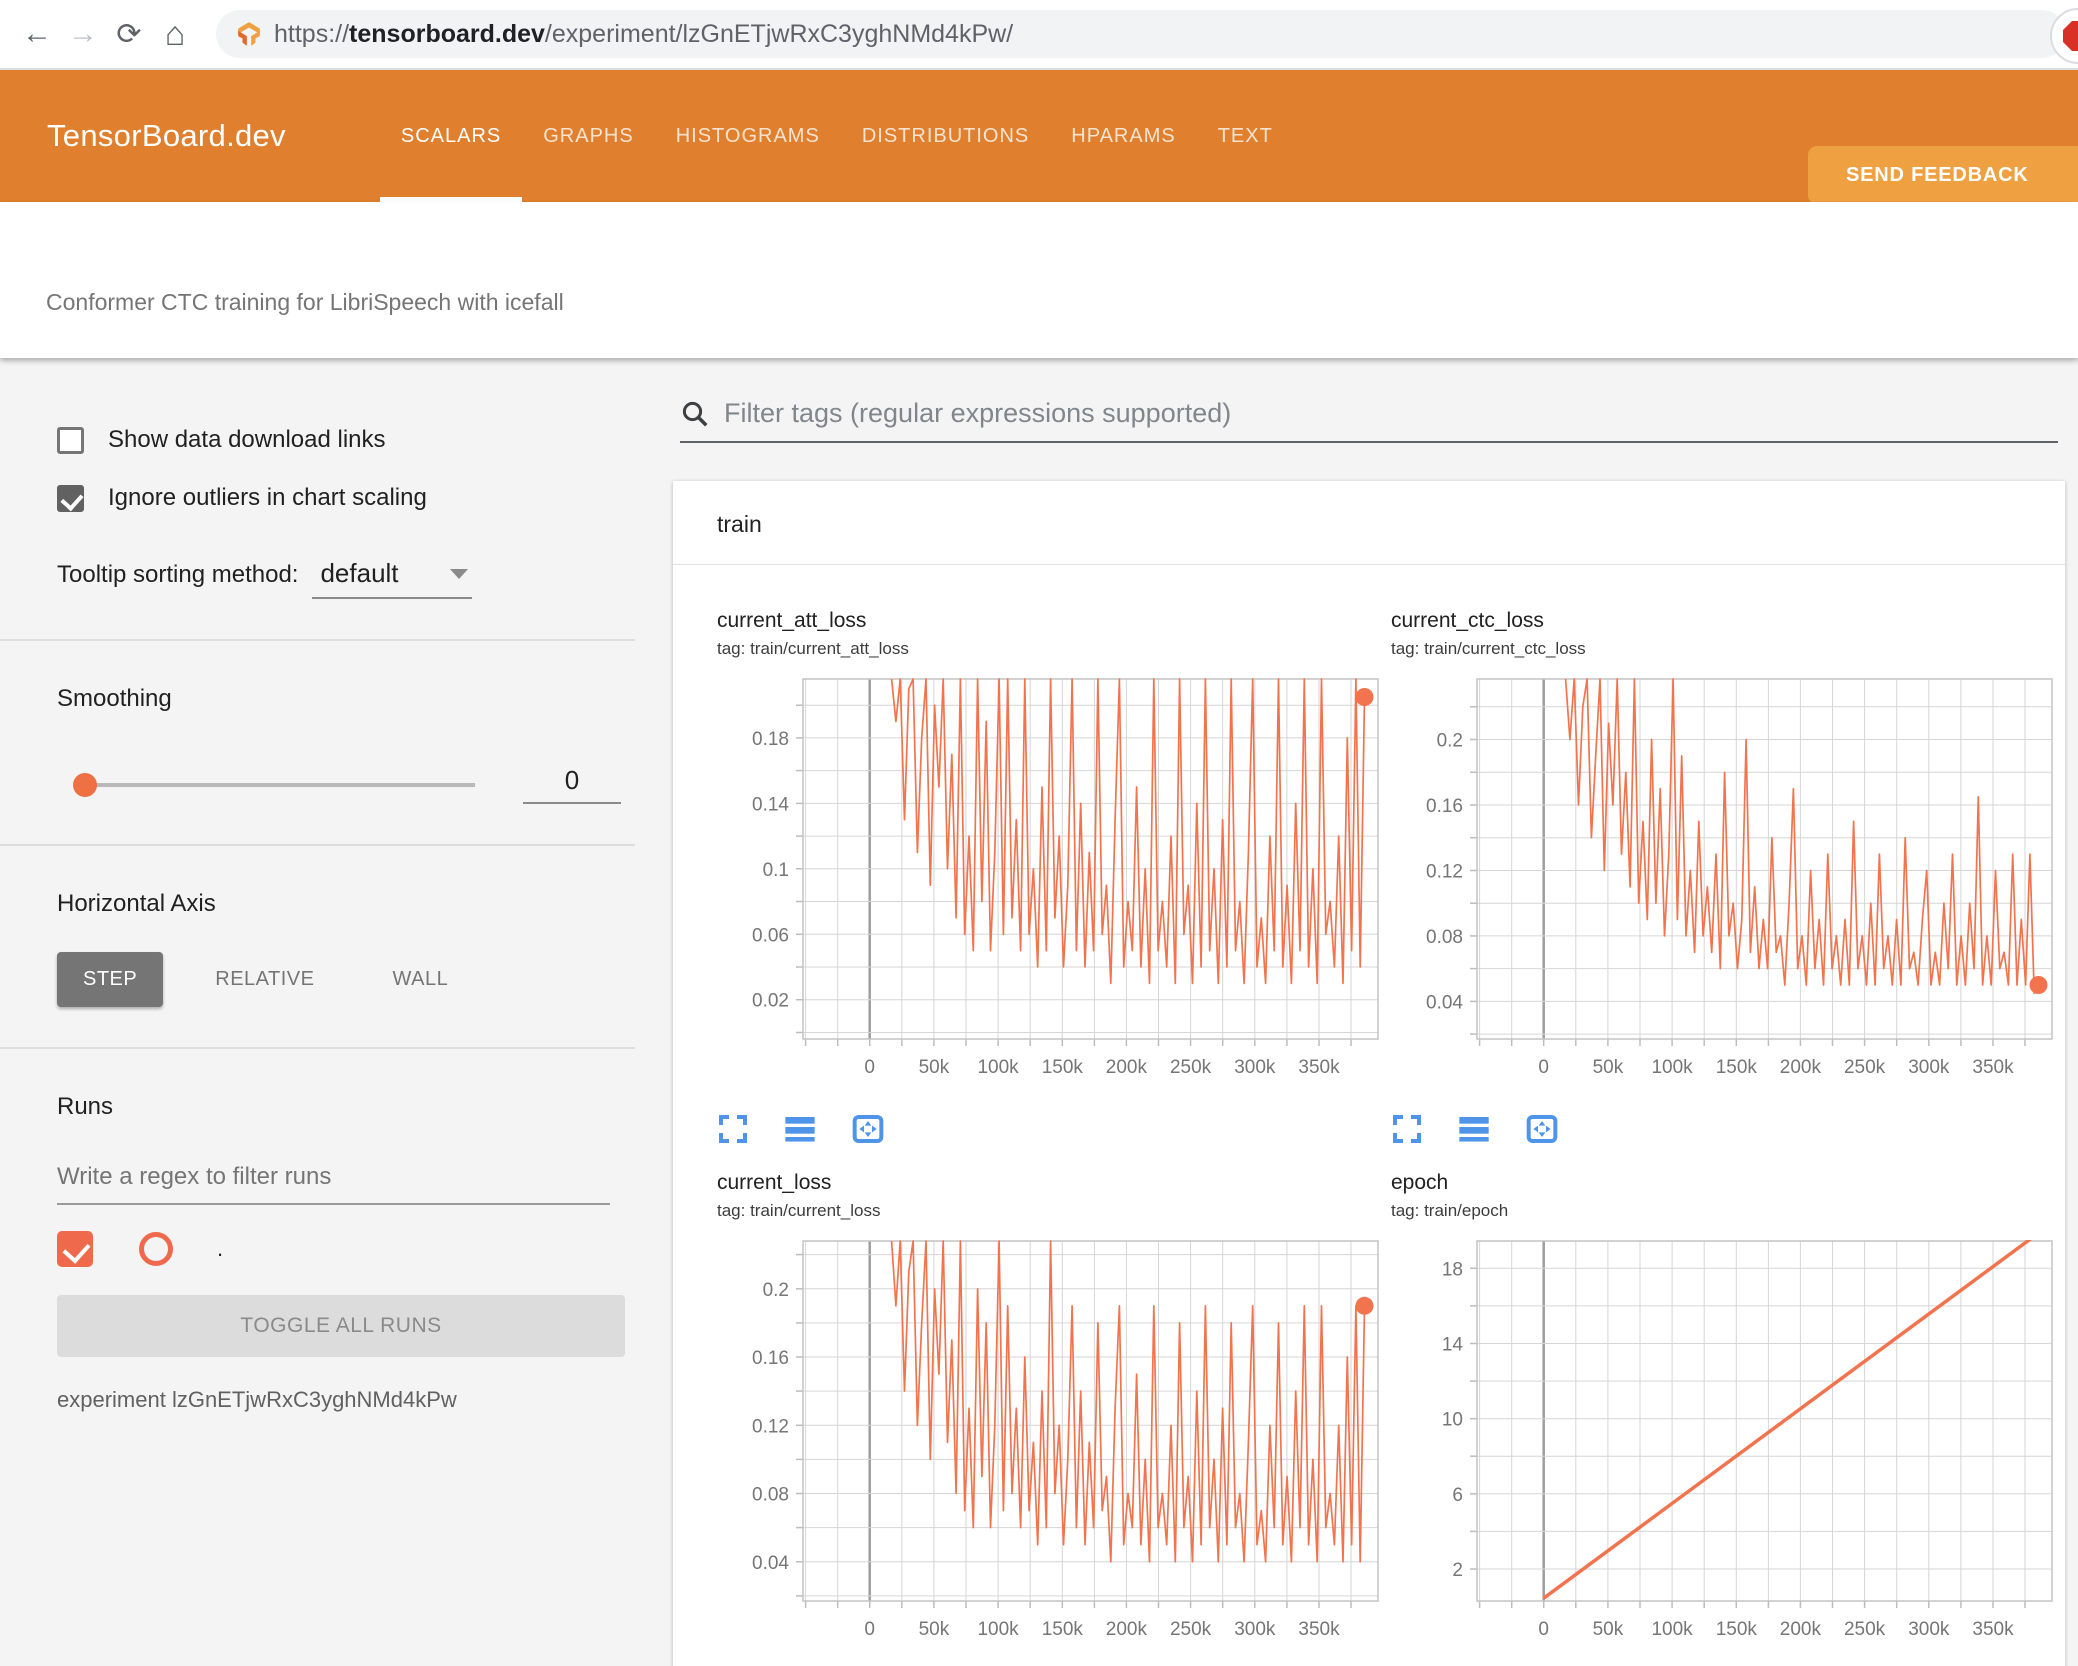  I want to click on svg-text: 0.18, so click(770, 739).